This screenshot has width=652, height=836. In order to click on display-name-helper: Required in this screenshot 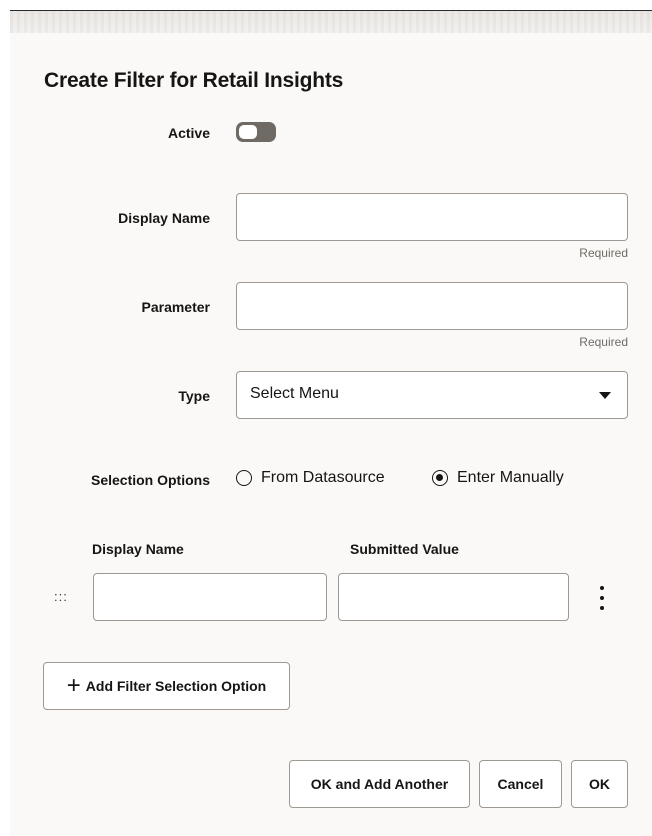, I will do `click(603, 253)`.